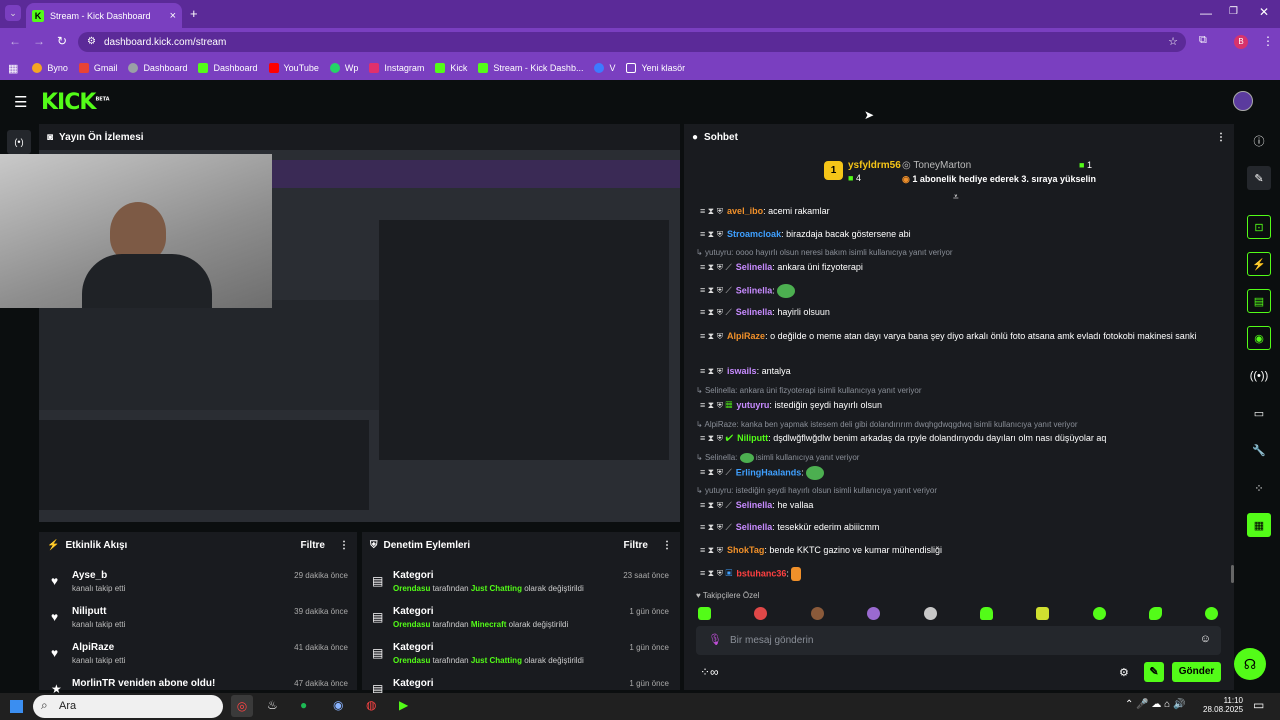 The height and width of the screenshot is (720, 1280). I want to click on bookmark-kick: Kick, so click(451, 68).